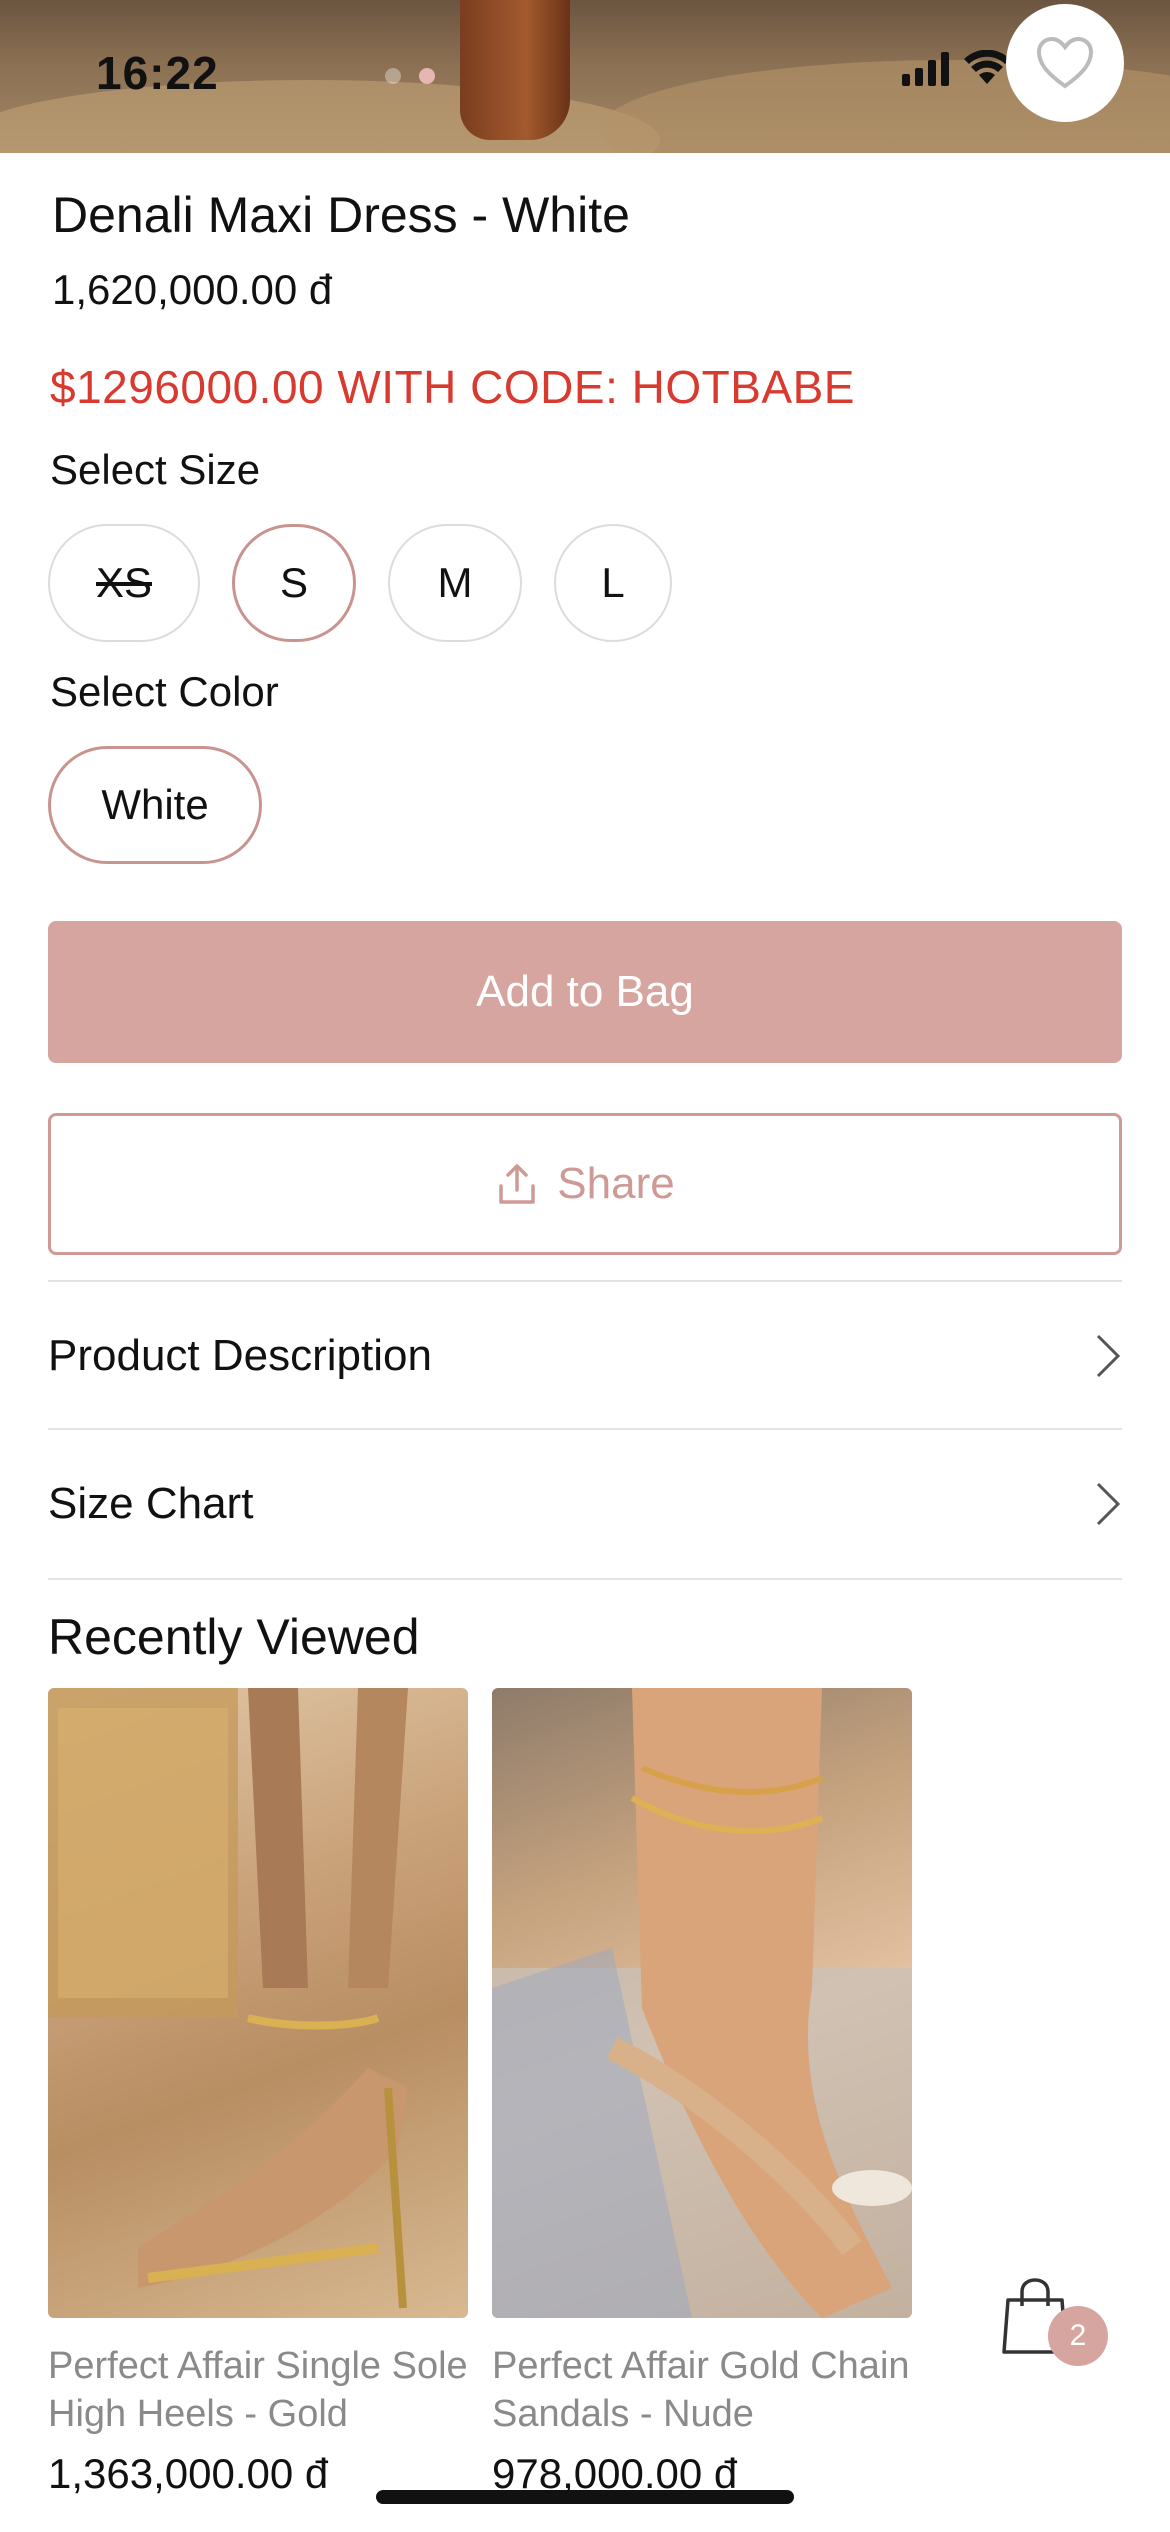 The image size is (1170, 2532). I want to click on divider, so click(585, 1579).